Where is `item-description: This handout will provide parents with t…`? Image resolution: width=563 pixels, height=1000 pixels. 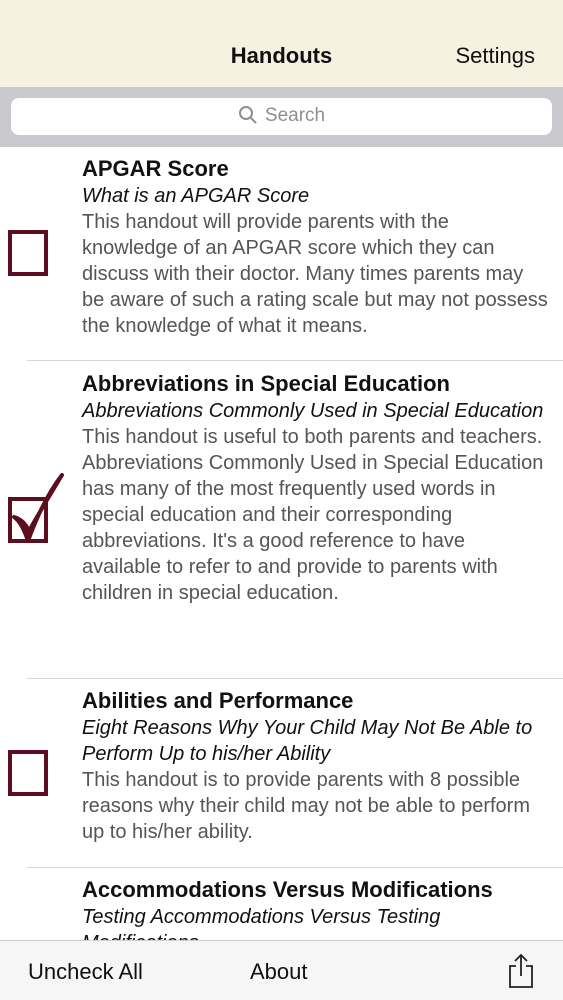 item-description: This handout will provide parents with t… is located at coordinates (315, 274).